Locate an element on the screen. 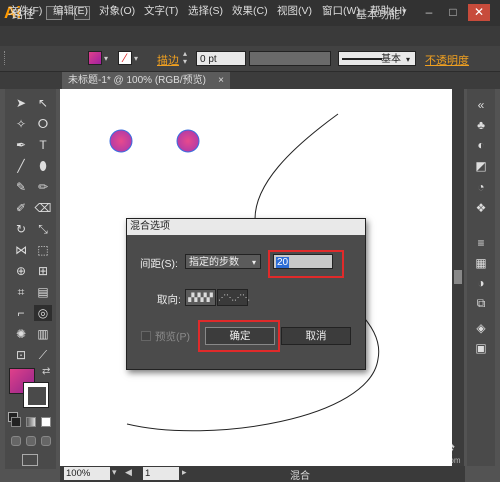 Image resolution: width=500 pixels, height=482 pixels. swap-colors-icon: ⇄ is located at coordinates (46, 371).